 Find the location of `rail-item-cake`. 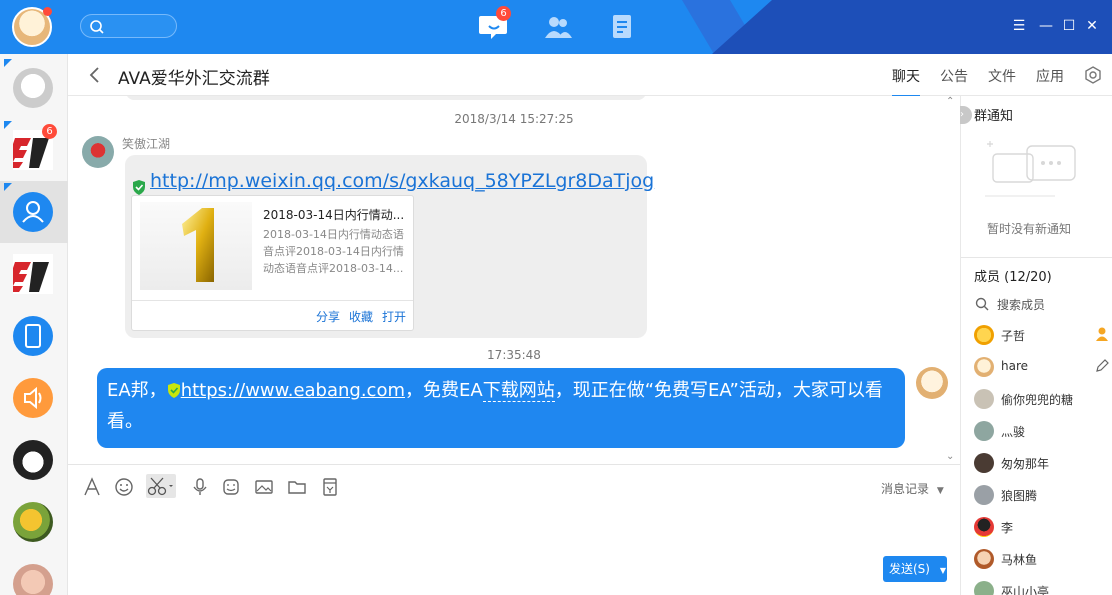

rail-item-cake is located at coordinates (34, 522).